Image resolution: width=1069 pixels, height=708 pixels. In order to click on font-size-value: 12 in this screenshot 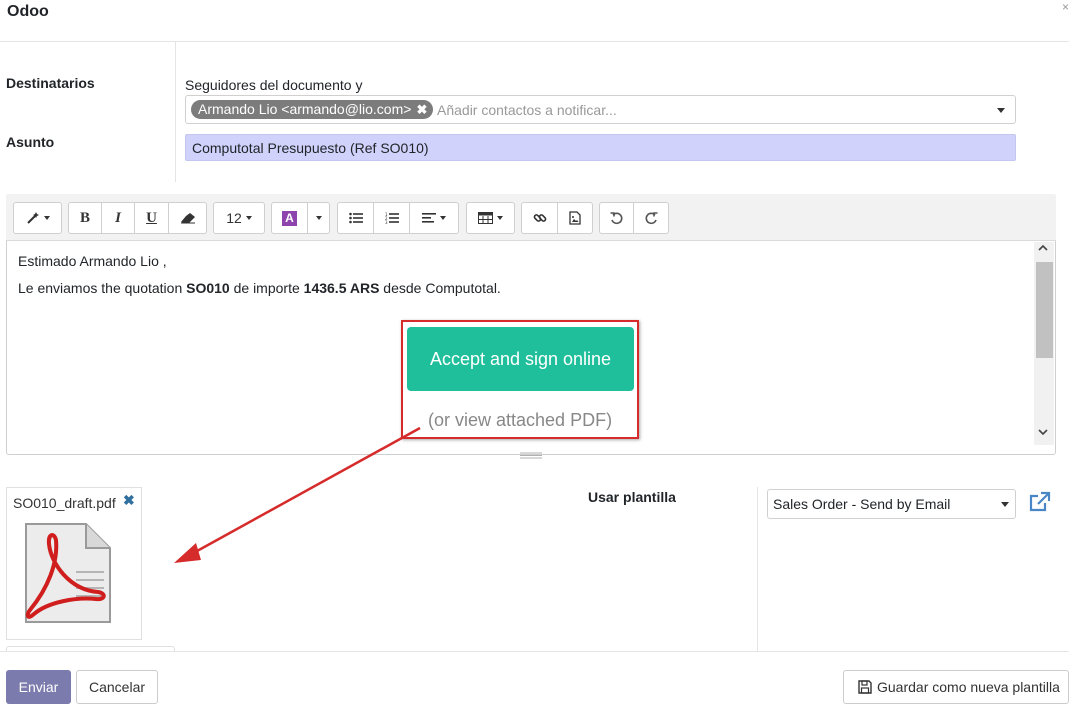, I will do `click(234, 218)`.